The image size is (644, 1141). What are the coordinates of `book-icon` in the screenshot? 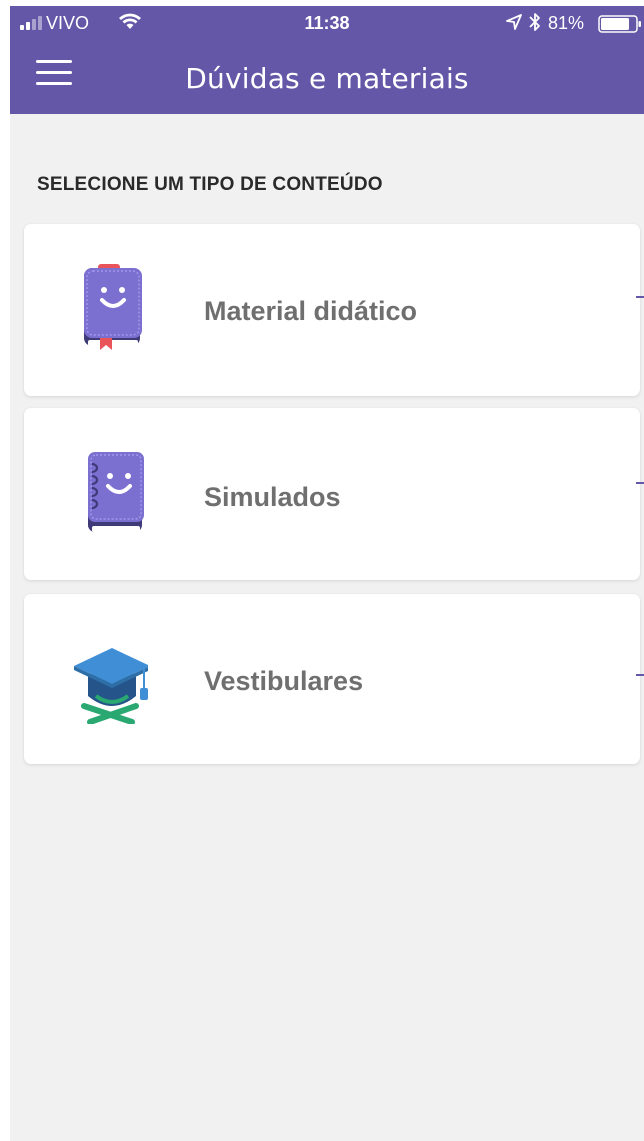 It's located at (113, 307).